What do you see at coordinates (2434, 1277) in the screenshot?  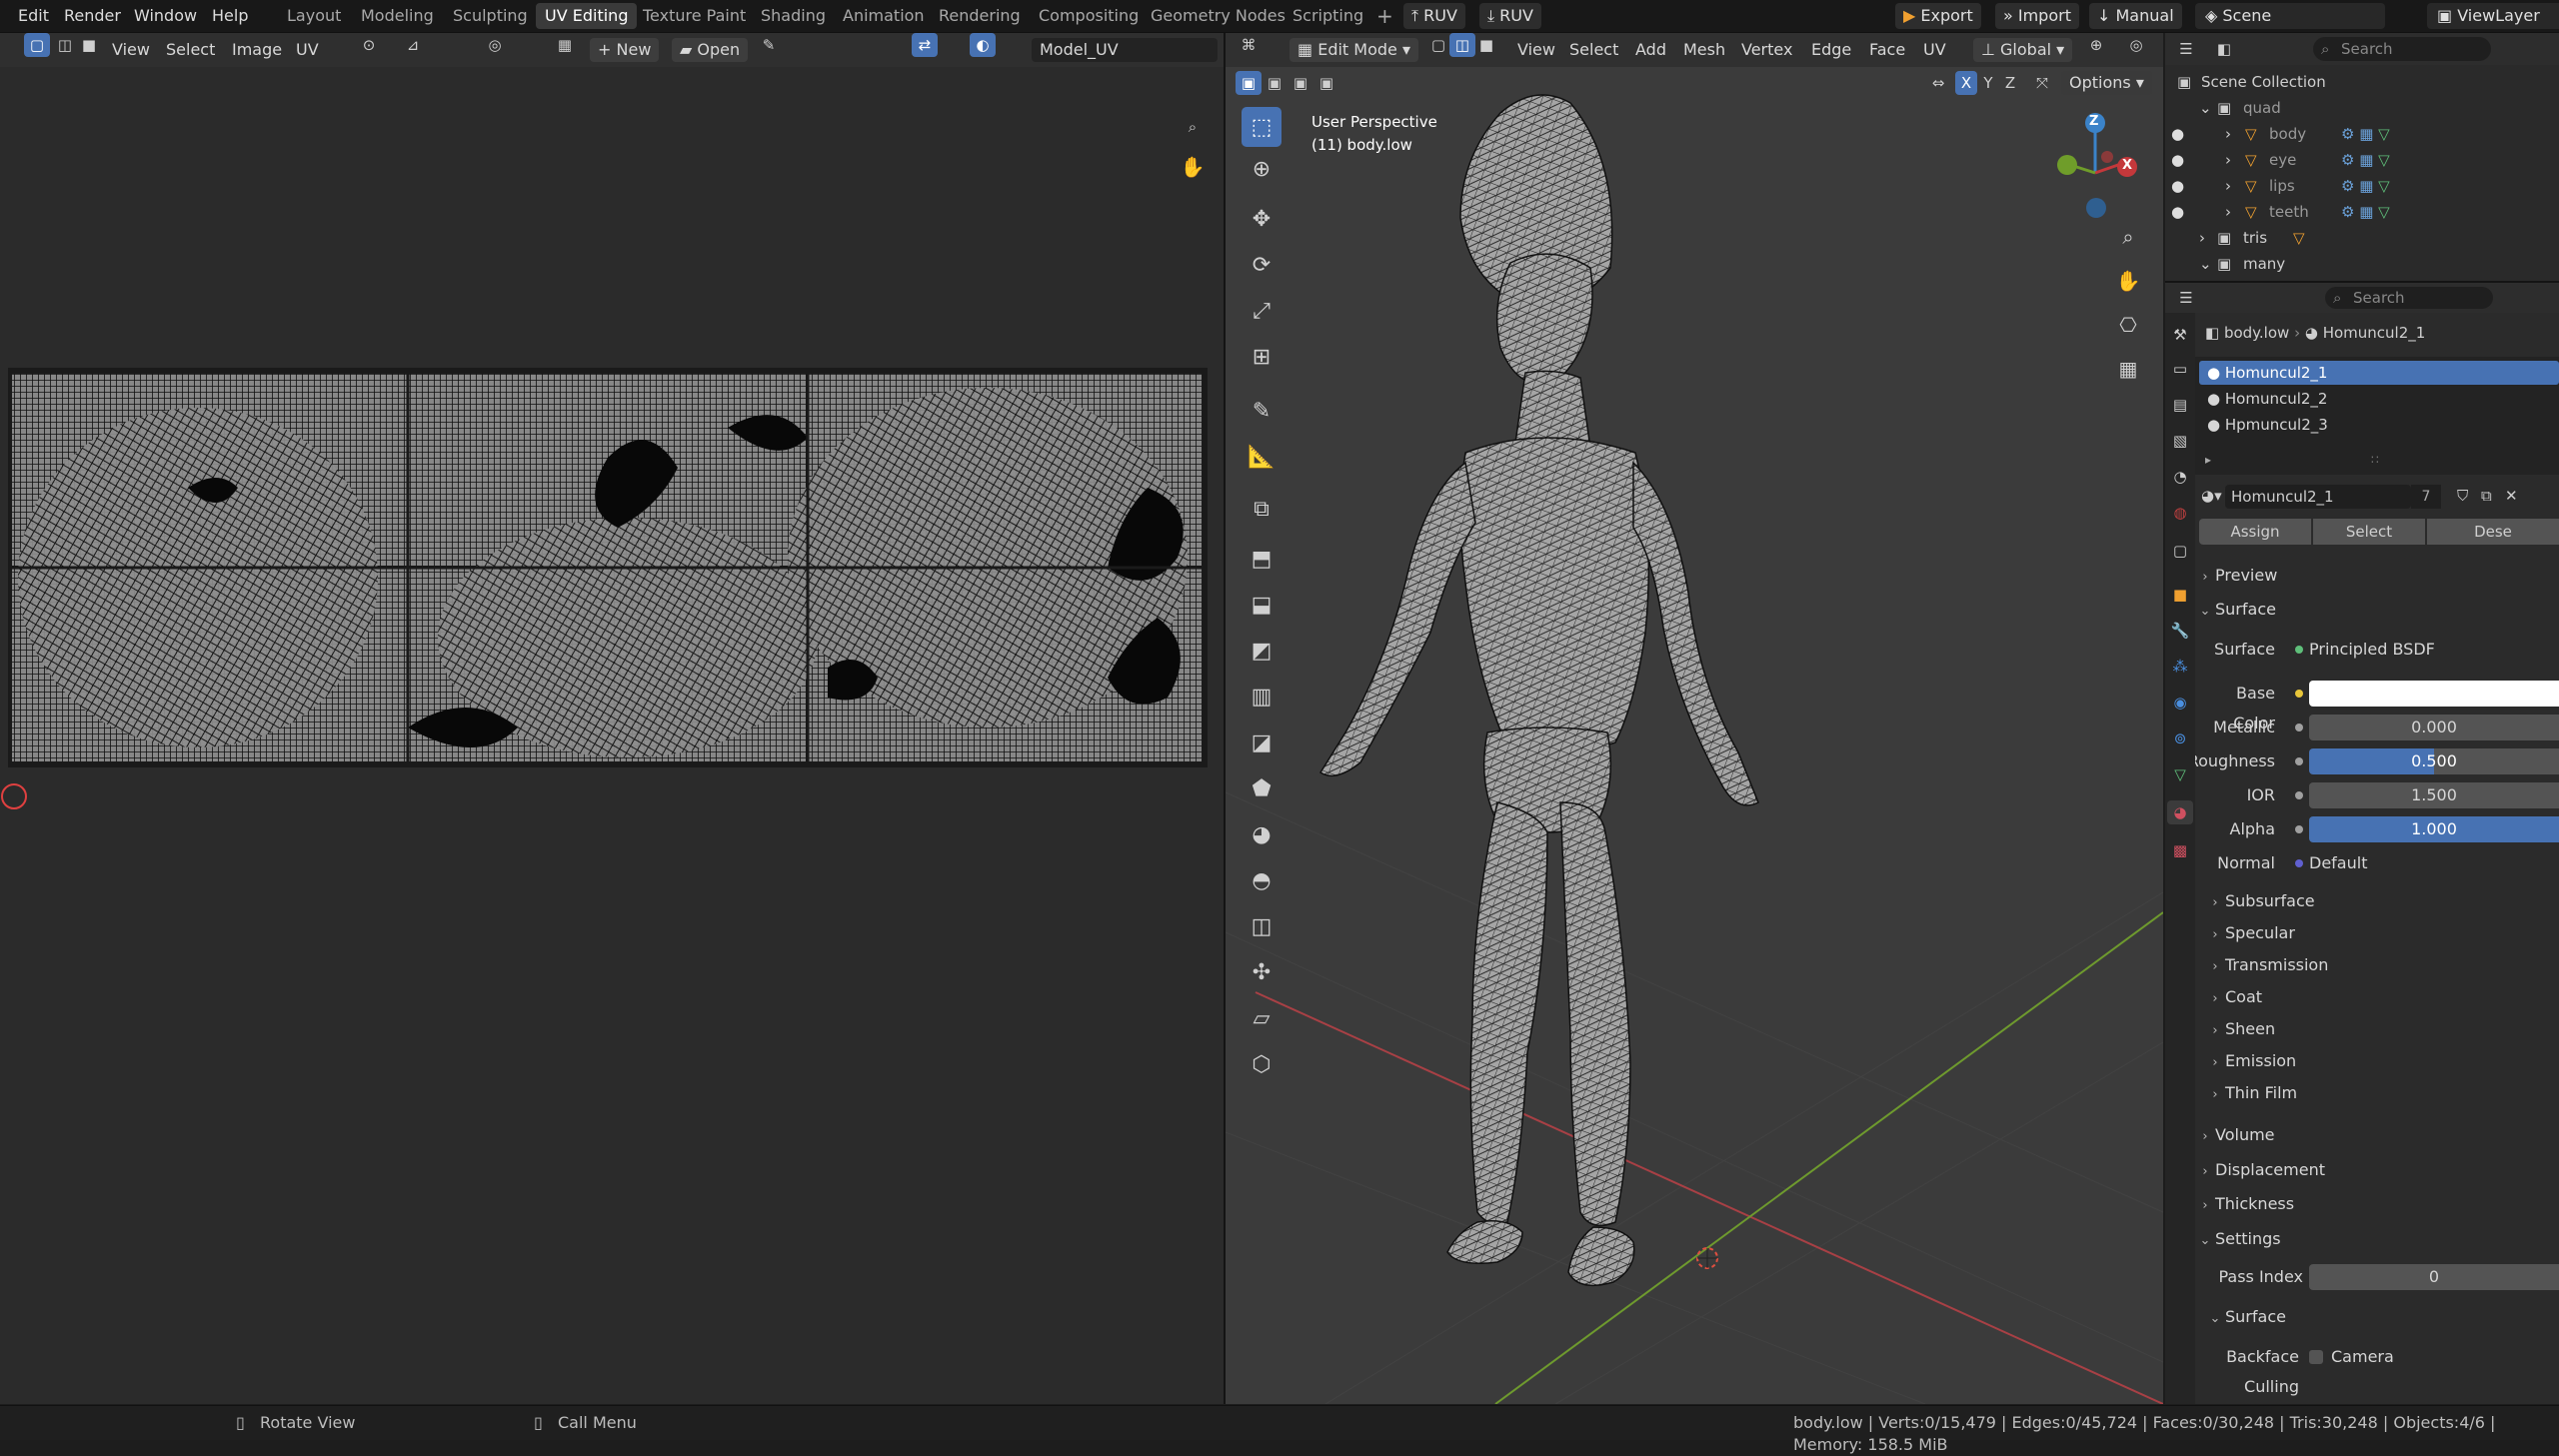 I see `pass-index-field: 0` at bounding box center [2434, 1277].